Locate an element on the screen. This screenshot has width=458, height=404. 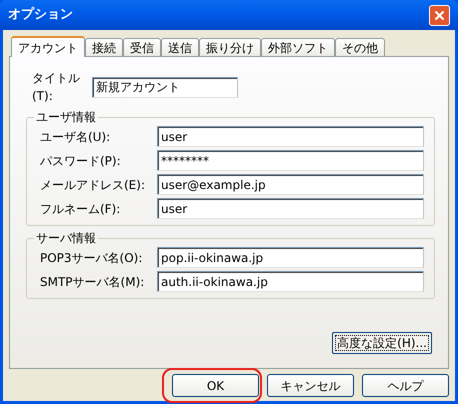
tab: 送信 is located at coordinates (180, 47).